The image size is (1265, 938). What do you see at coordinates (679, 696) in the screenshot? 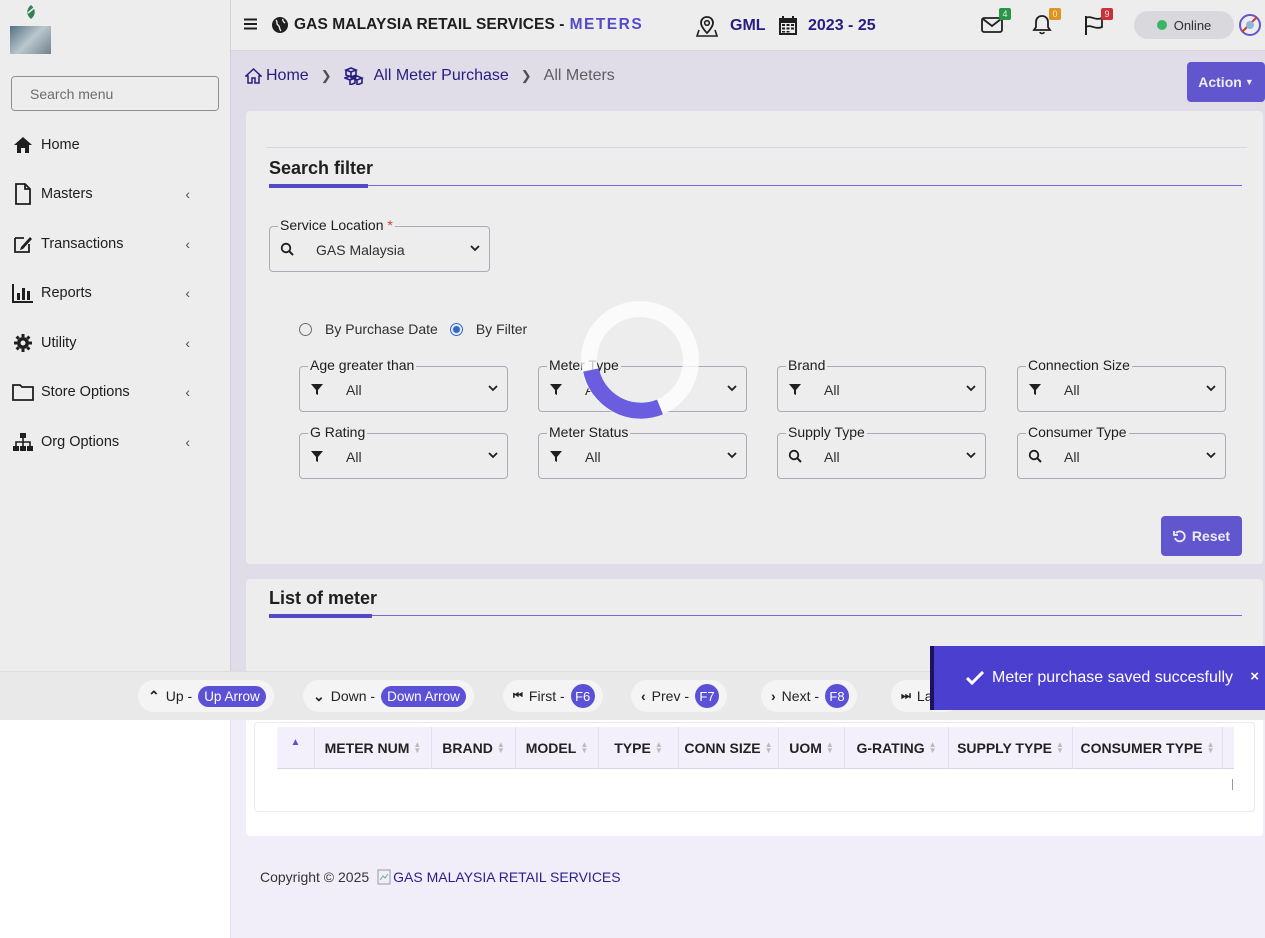
I see `shortcut-prev: ‹ Prev - F7` at bounding box center [679, 696].